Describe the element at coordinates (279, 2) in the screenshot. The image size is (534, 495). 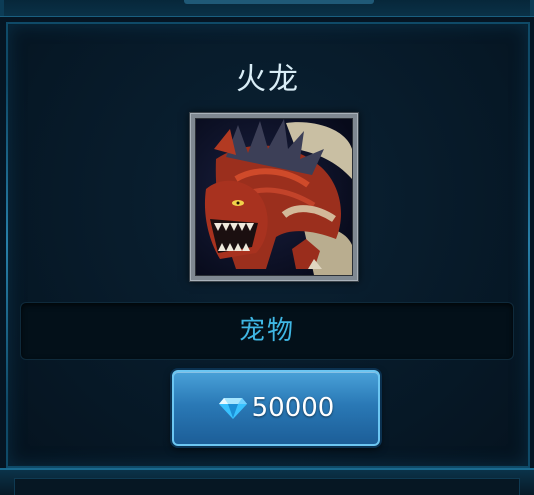
I see `previous-card-tab` at that location.